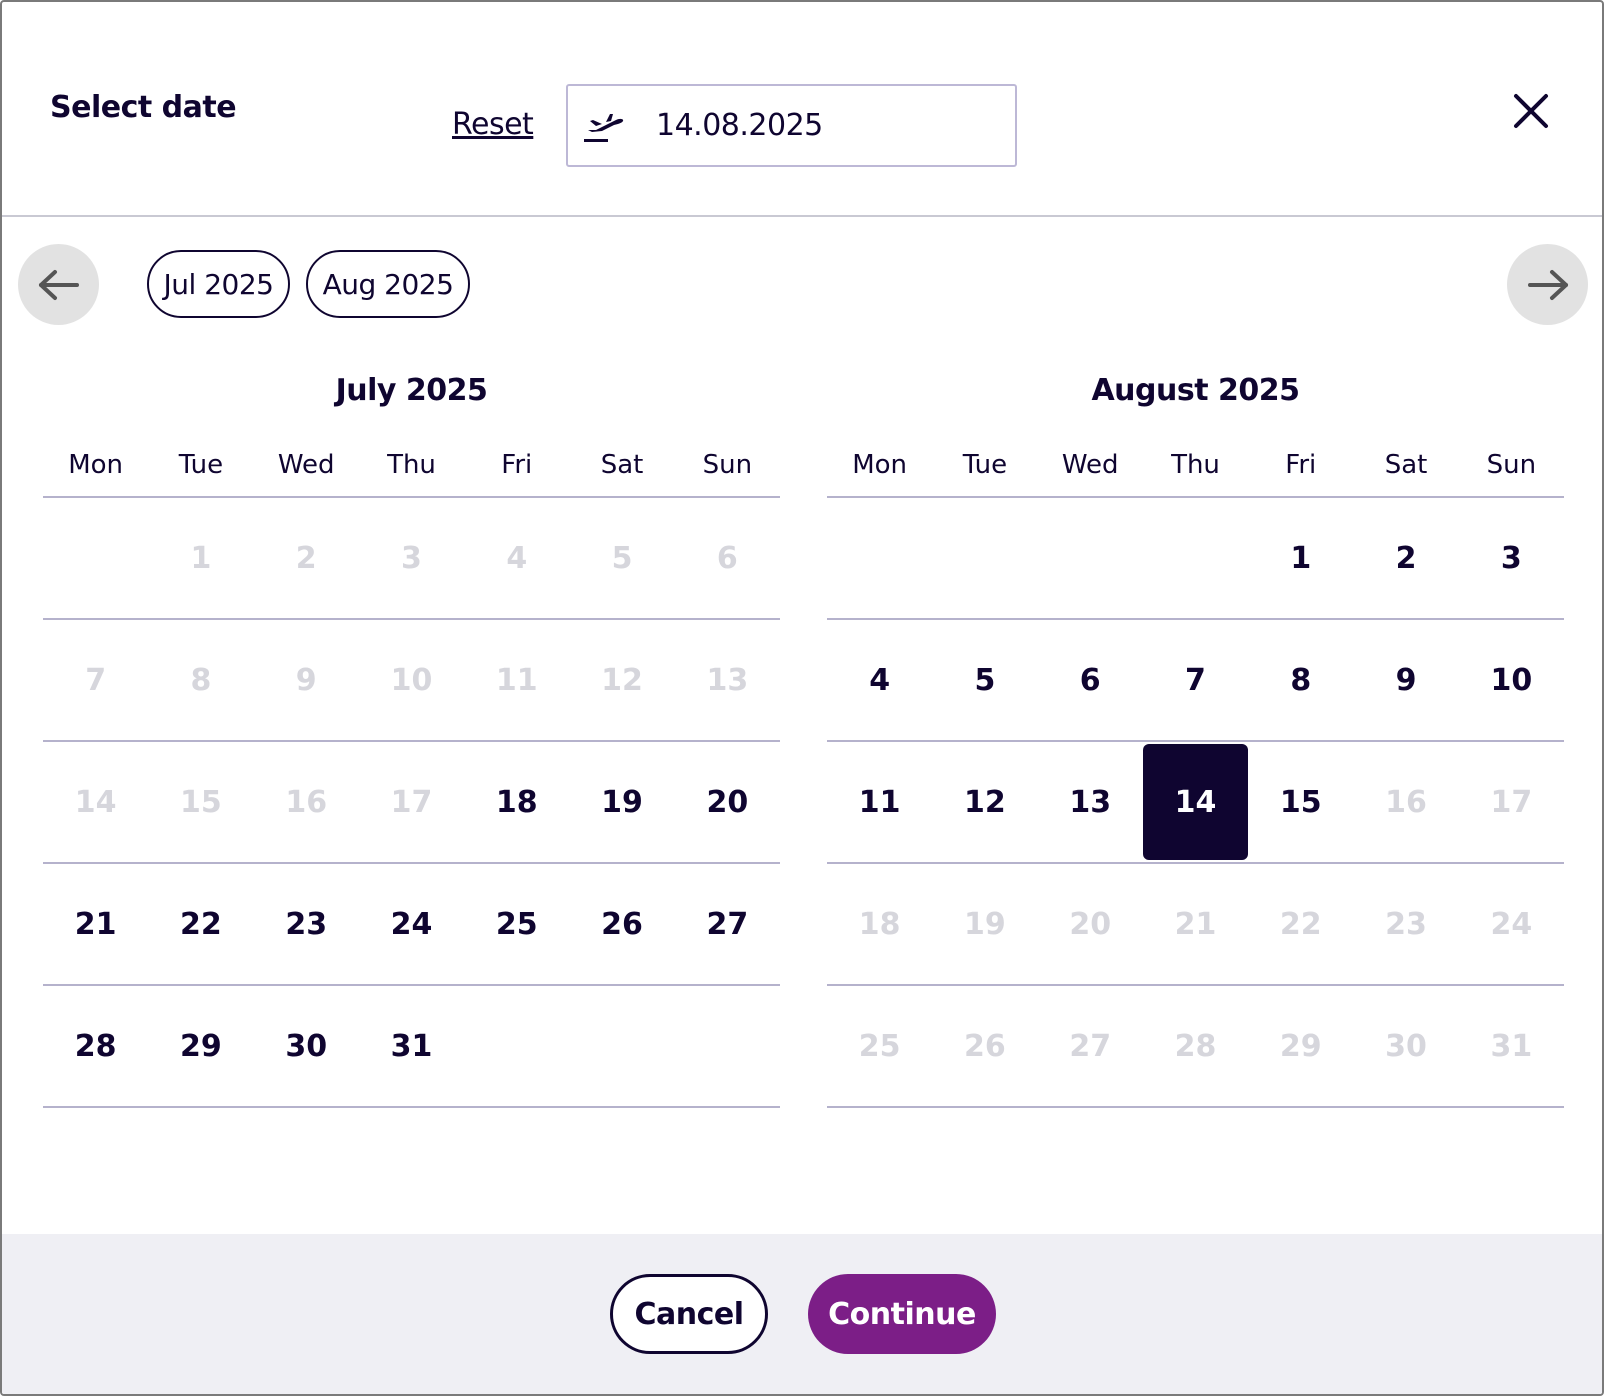 The width and height of the screenshot is (1604, 1396). Describe the element at coordinates (1090, 680) in the screenshot. I see `day-cell: 6` at that location.